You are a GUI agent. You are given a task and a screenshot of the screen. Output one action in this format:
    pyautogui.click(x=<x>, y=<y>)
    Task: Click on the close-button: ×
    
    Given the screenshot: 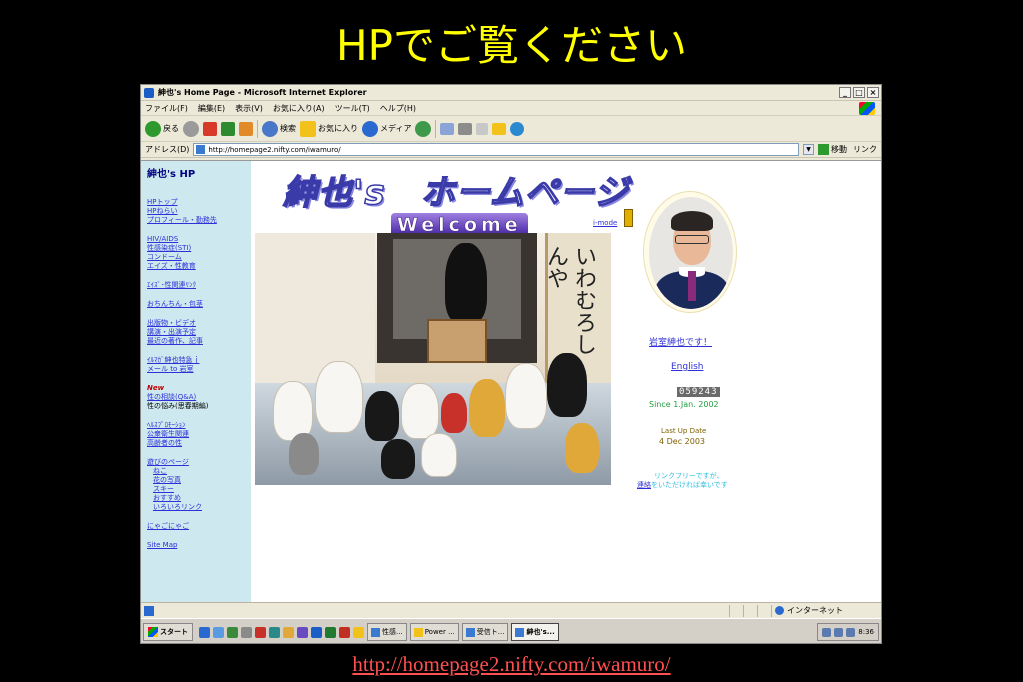 What is the action you would take?
    pyautogui.click(x=873, y=92)
    